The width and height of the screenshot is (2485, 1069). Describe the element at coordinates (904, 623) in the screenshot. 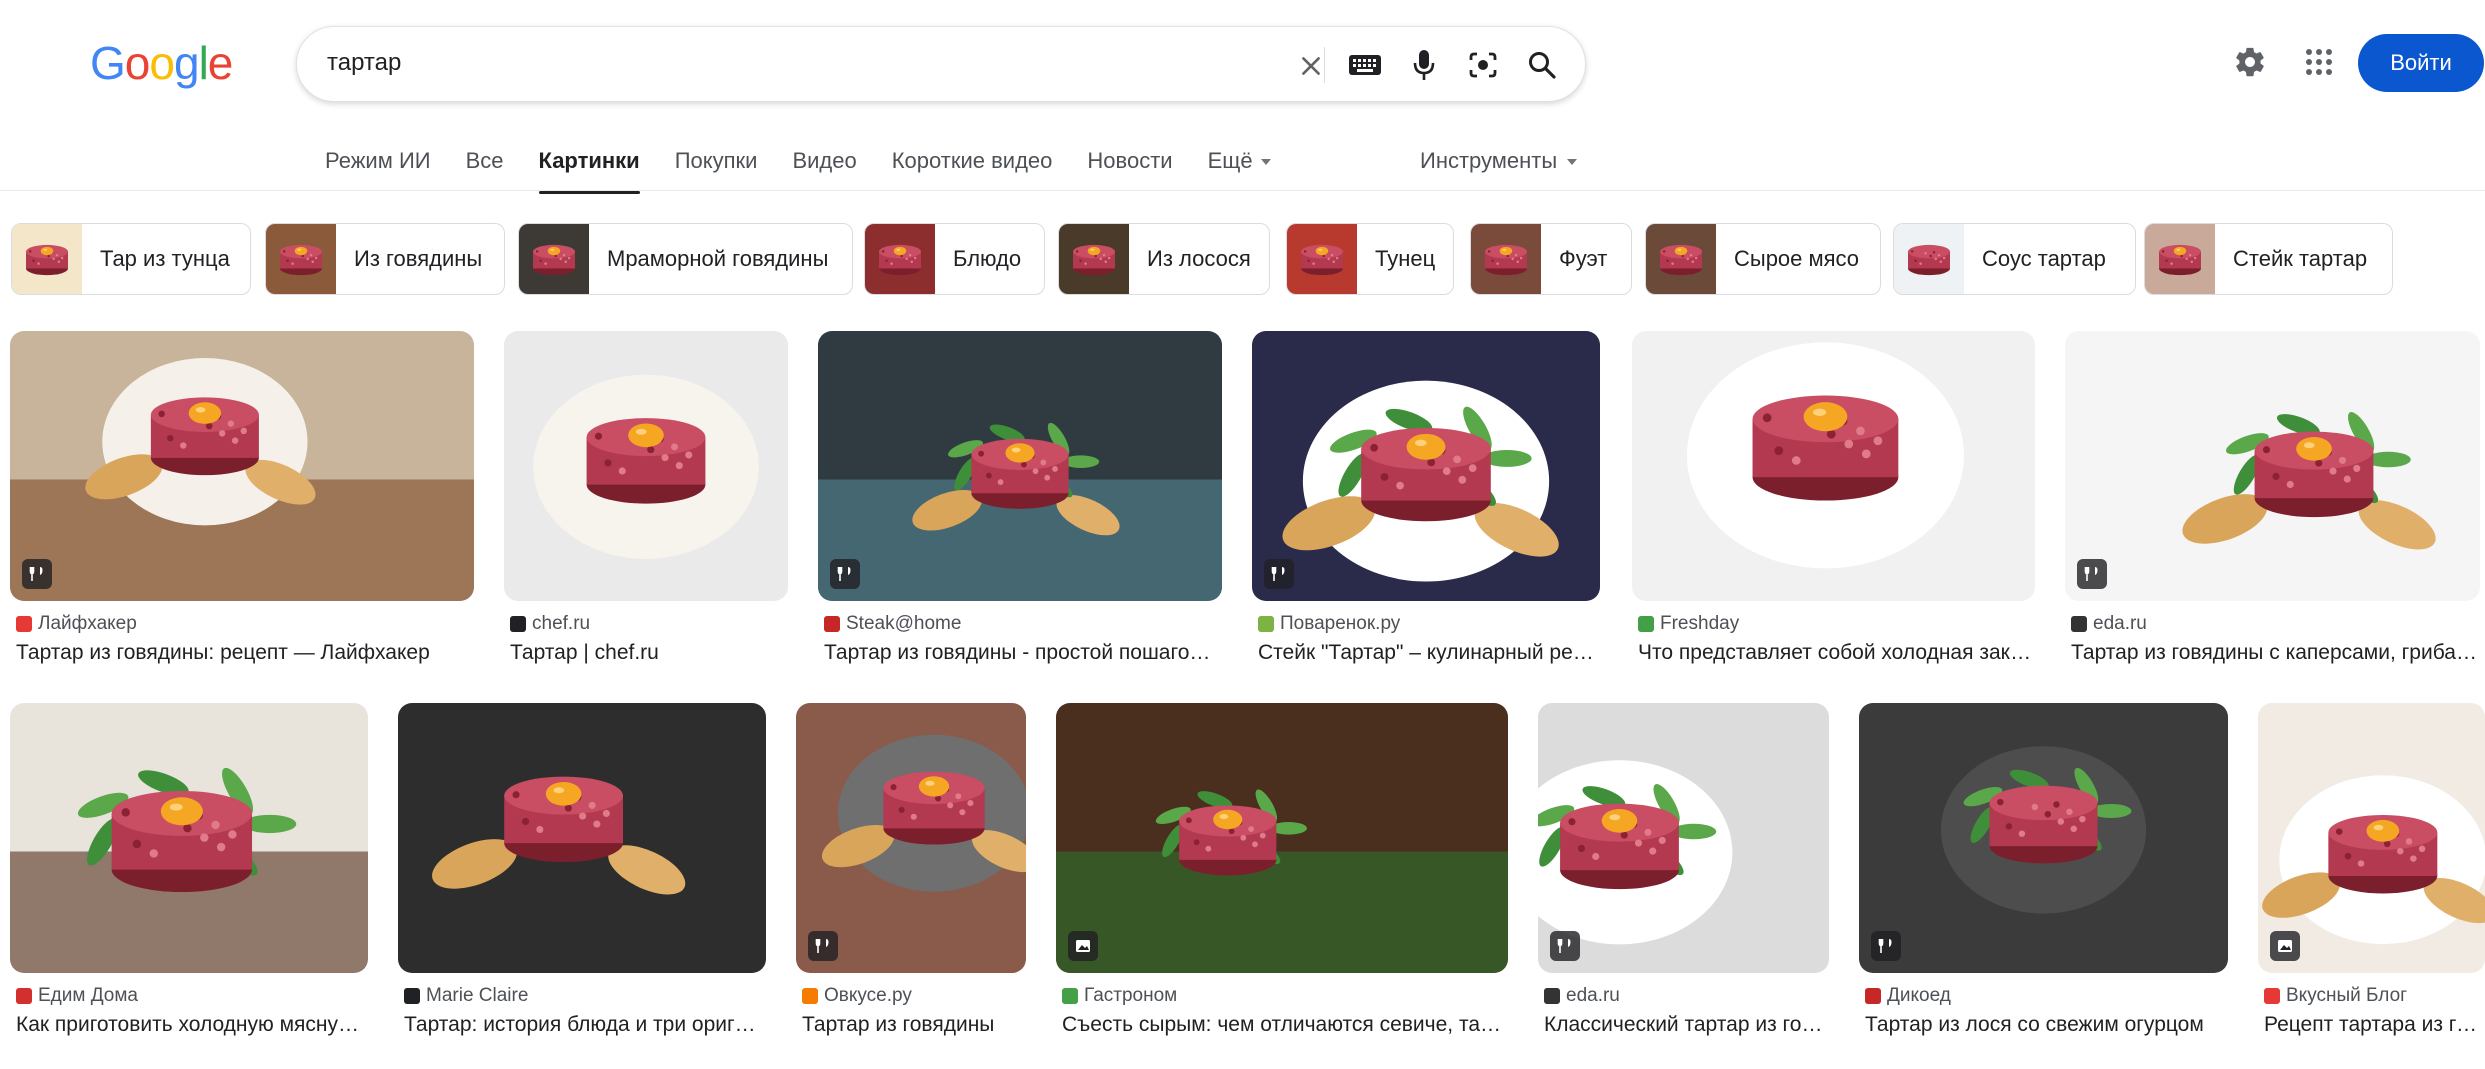

I see `source-name: Steak@home` at that location.